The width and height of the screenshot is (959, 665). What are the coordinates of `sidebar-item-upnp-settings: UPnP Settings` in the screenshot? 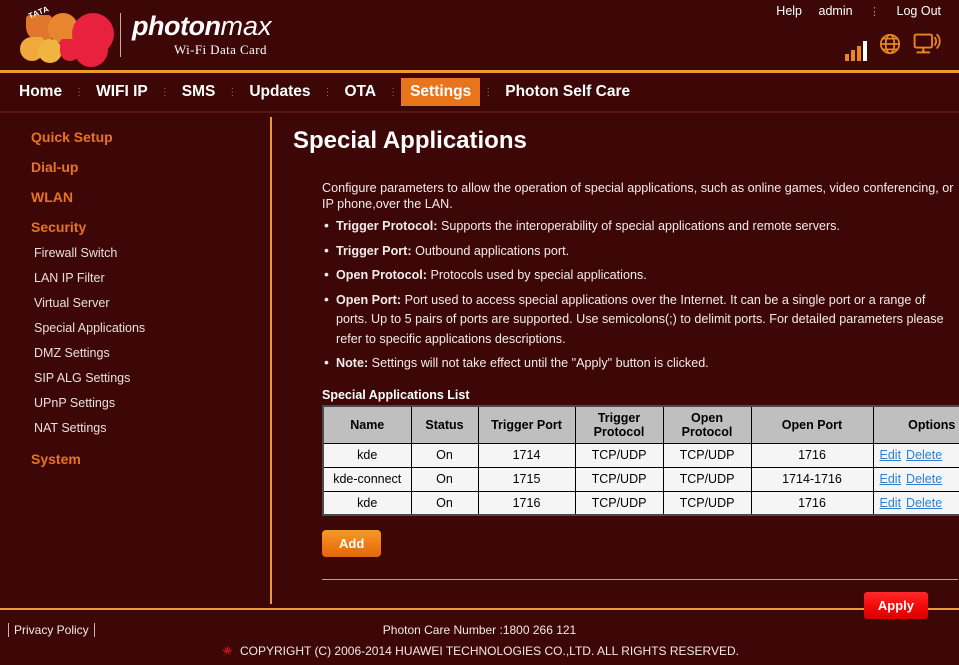 It's located at (151, 403).